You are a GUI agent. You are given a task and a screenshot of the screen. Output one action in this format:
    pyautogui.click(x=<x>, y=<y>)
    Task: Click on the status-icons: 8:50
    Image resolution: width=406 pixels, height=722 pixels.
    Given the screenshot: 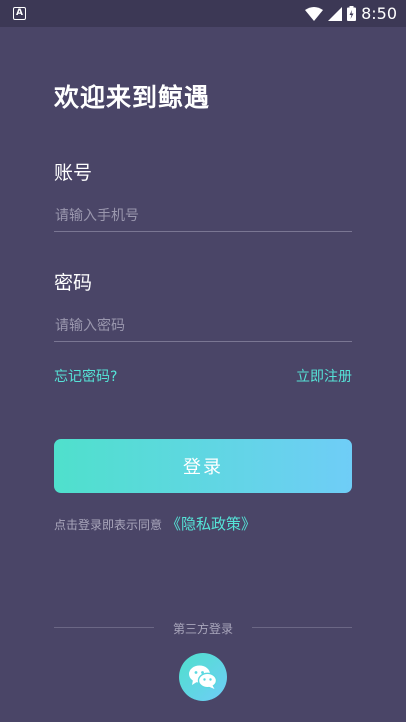 What is the action you would take?
    pyautogui.click(x=351, y=13)
    